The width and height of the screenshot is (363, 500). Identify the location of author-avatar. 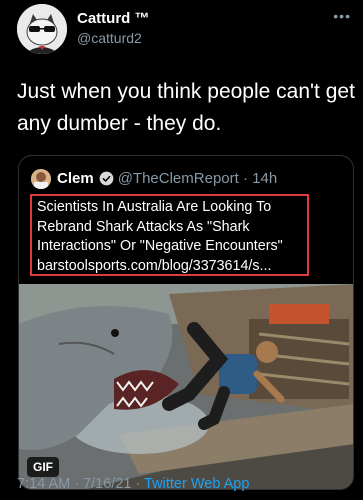
(42, 29).